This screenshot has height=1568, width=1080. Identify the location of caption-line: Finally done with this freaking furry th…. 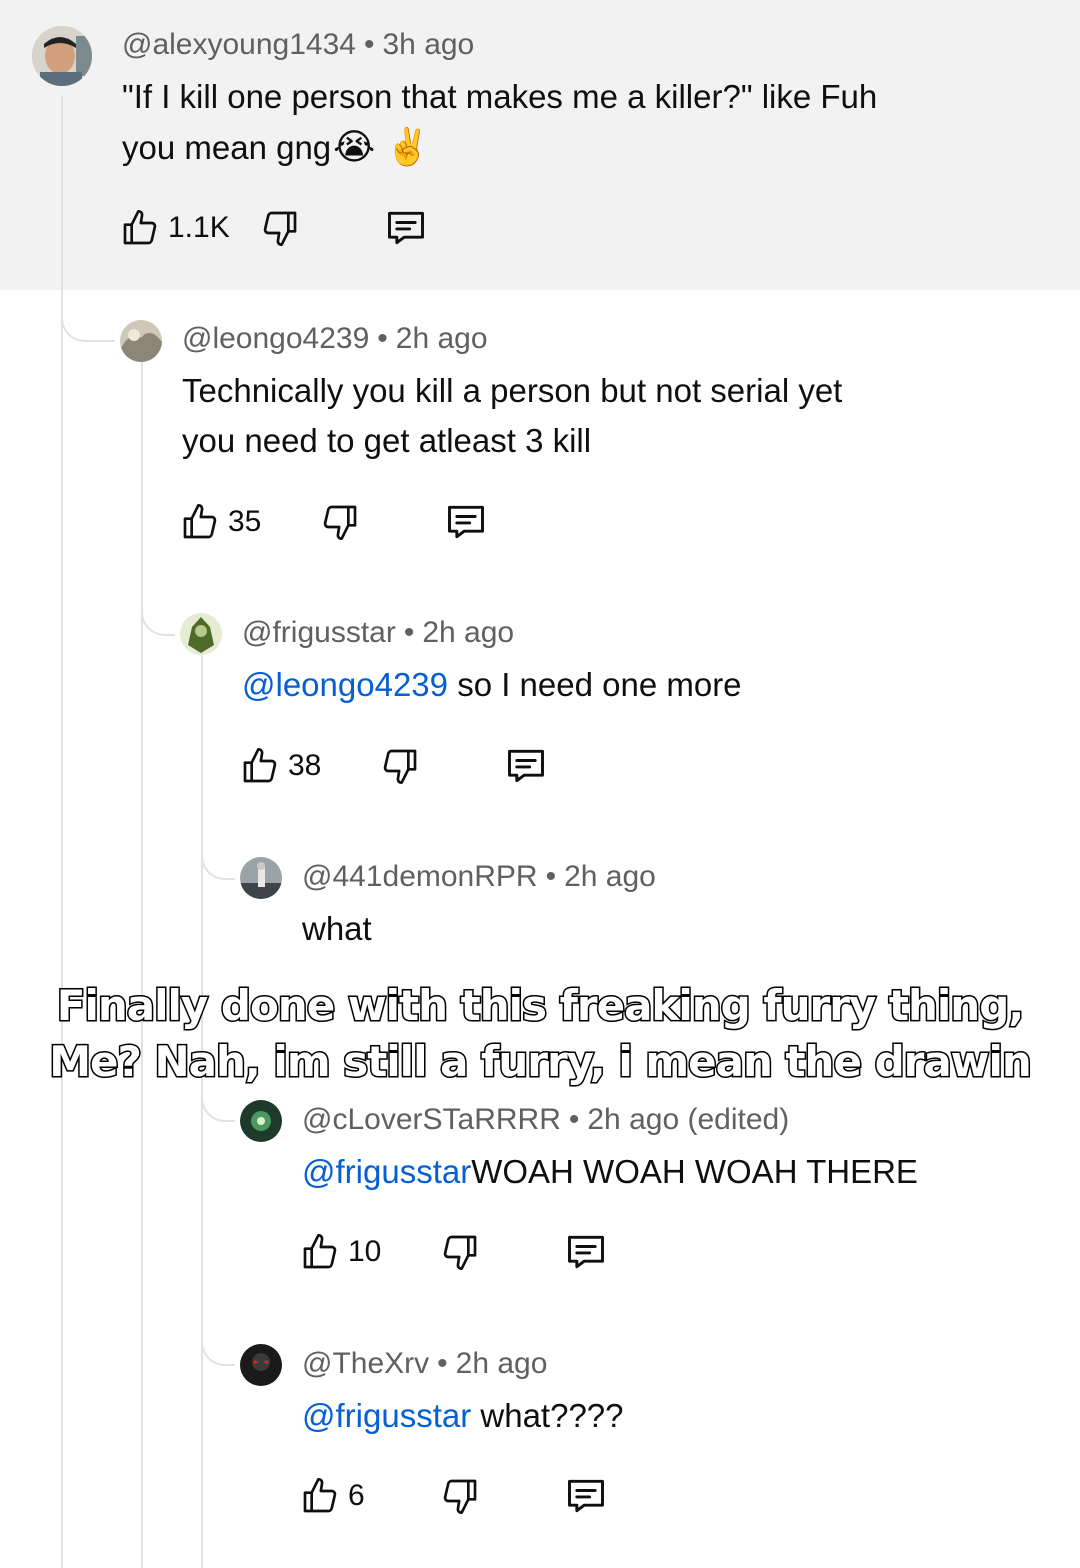
(540, 1006).